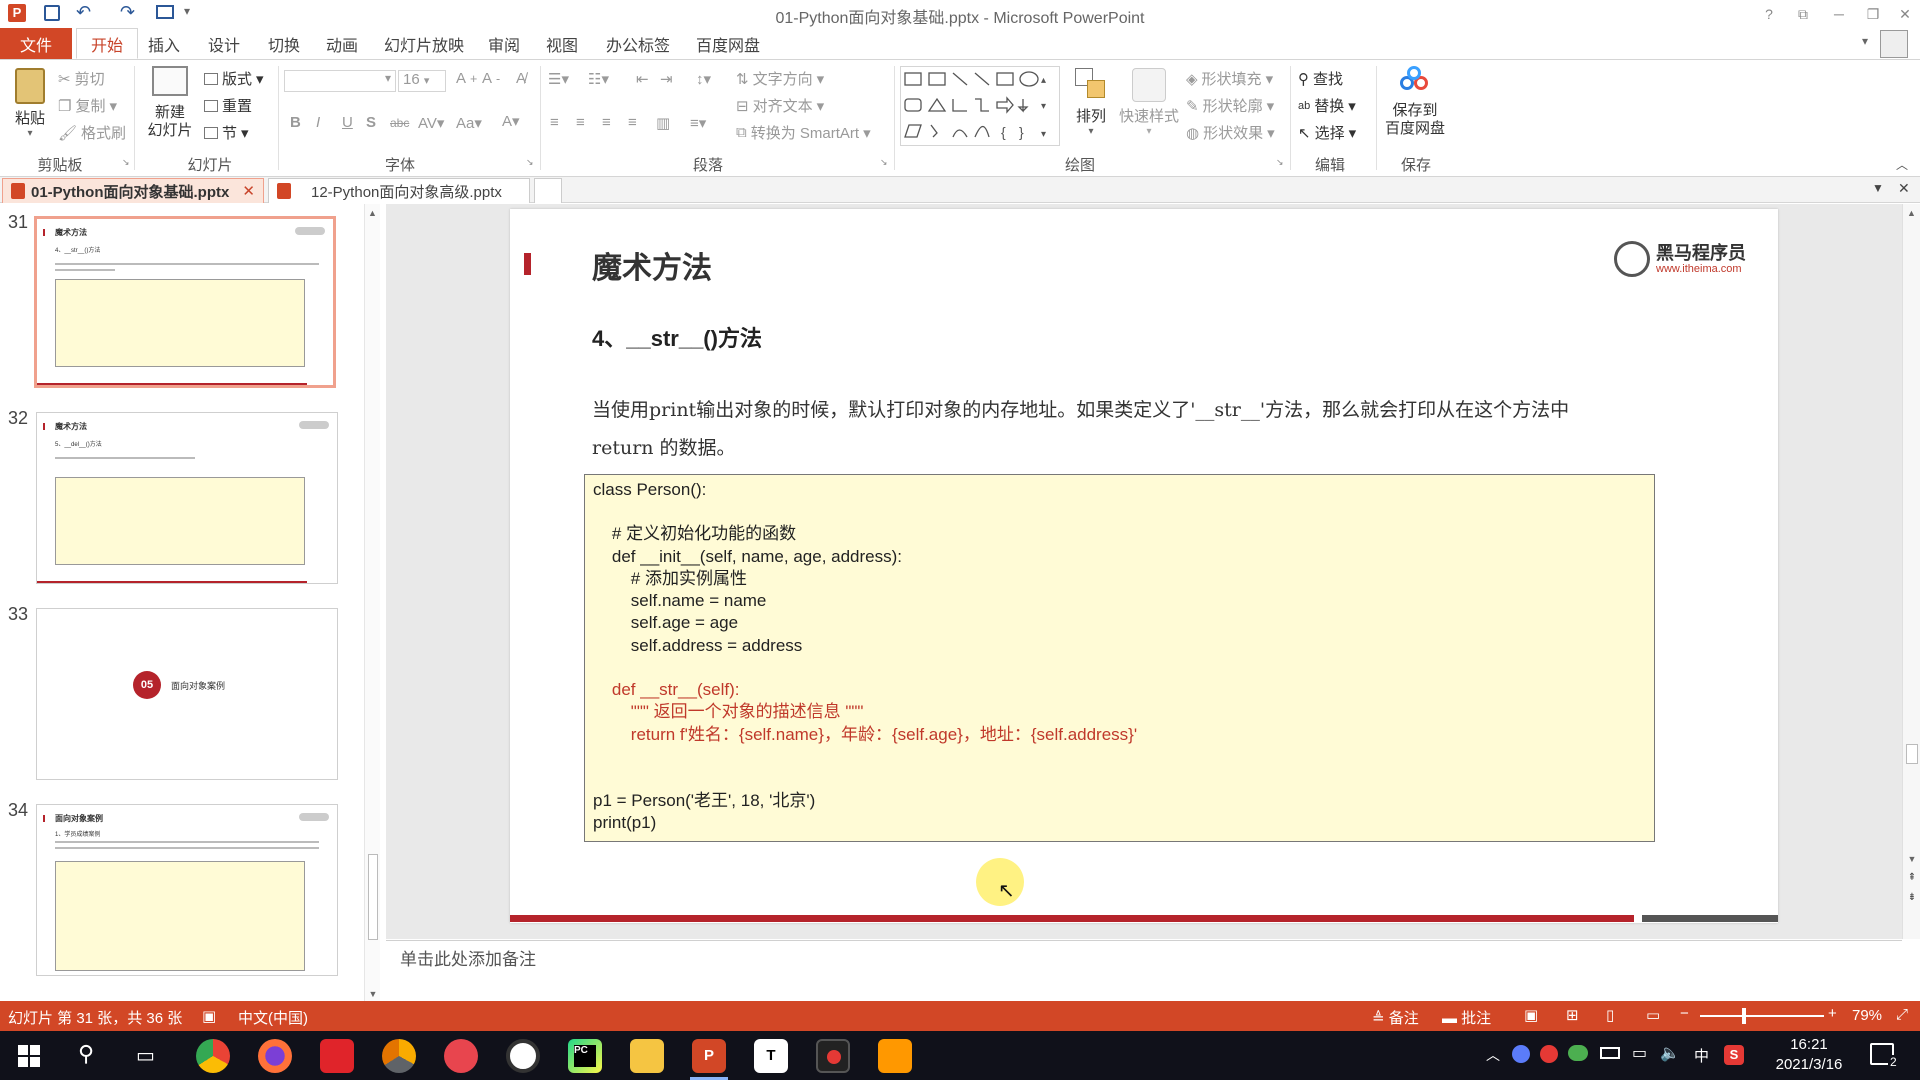 The image size is (1920, 1080). I want to click on save-to-baidu-button: 保存到 百度网盘, so click(1415, 109).